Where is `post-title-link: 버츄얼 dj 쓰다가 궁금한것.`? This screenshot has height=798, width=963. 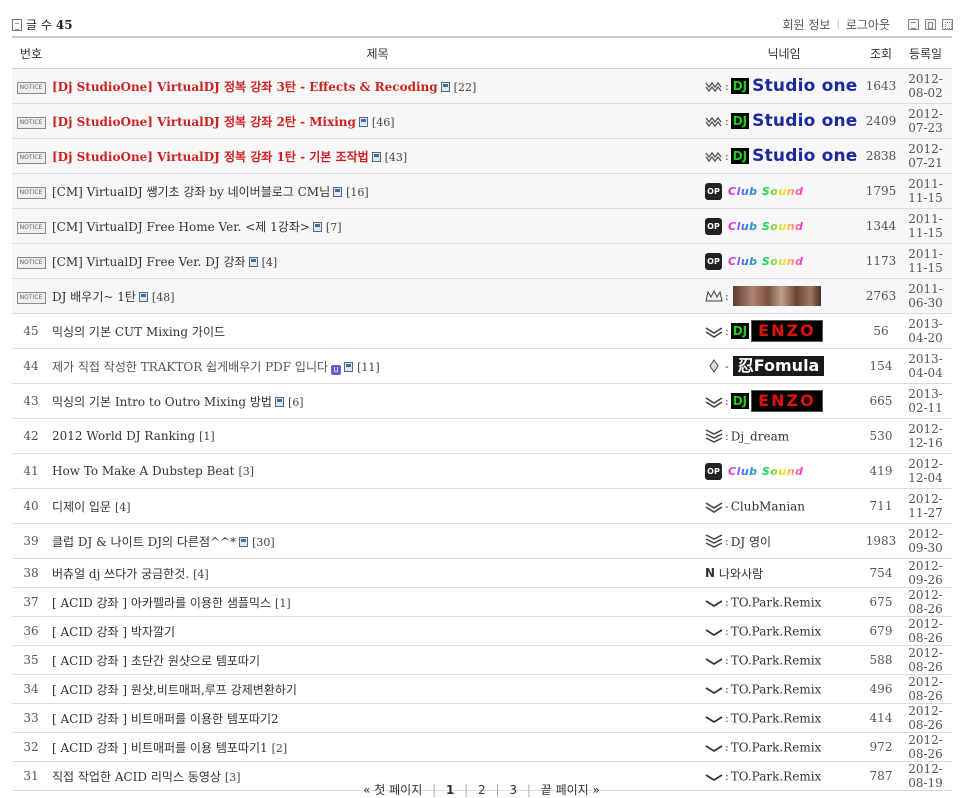
post-title-link: 버츄얼 dj 쓰다가 궁금한것. is located at coordinates (120, 574).